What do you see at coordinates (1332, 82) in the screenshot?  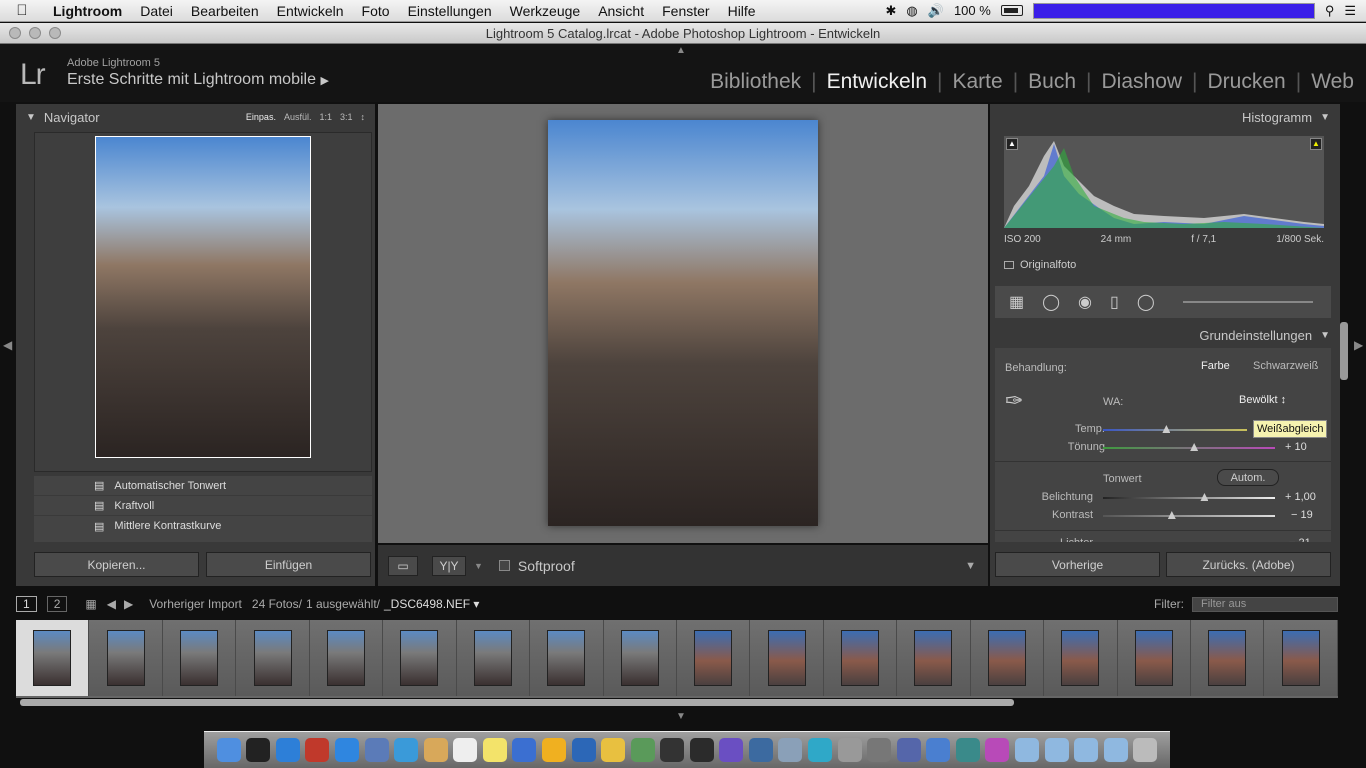 I see `module-web: Web` at bounding box center [1332, 82].